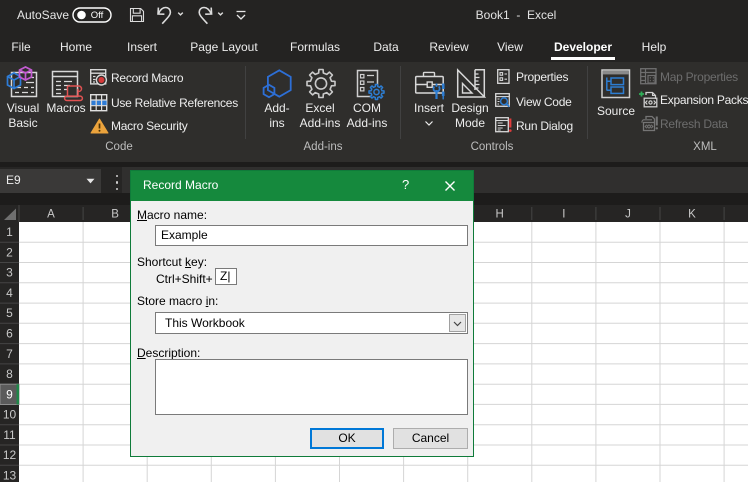 The width and height of the screenshot is (748, 482). Describe the element at coordinates (9, 374) in the screenshot. I see `svg-text: 8` at that location.